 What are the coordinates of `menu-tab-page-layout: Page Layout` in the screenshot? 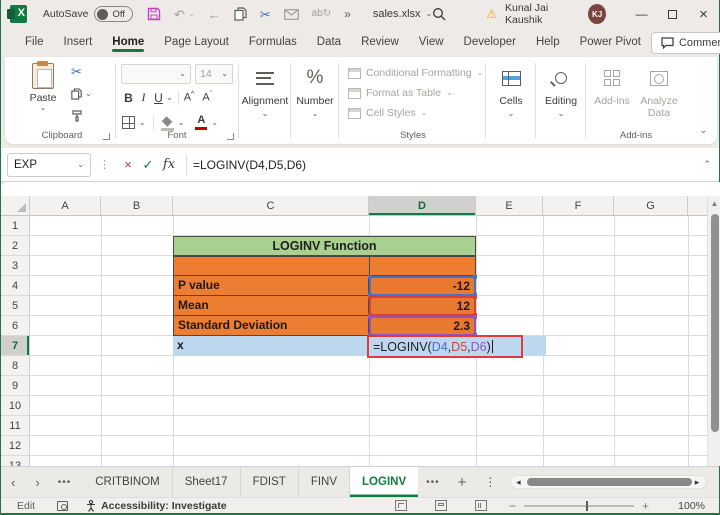 It's located at (196, 42).